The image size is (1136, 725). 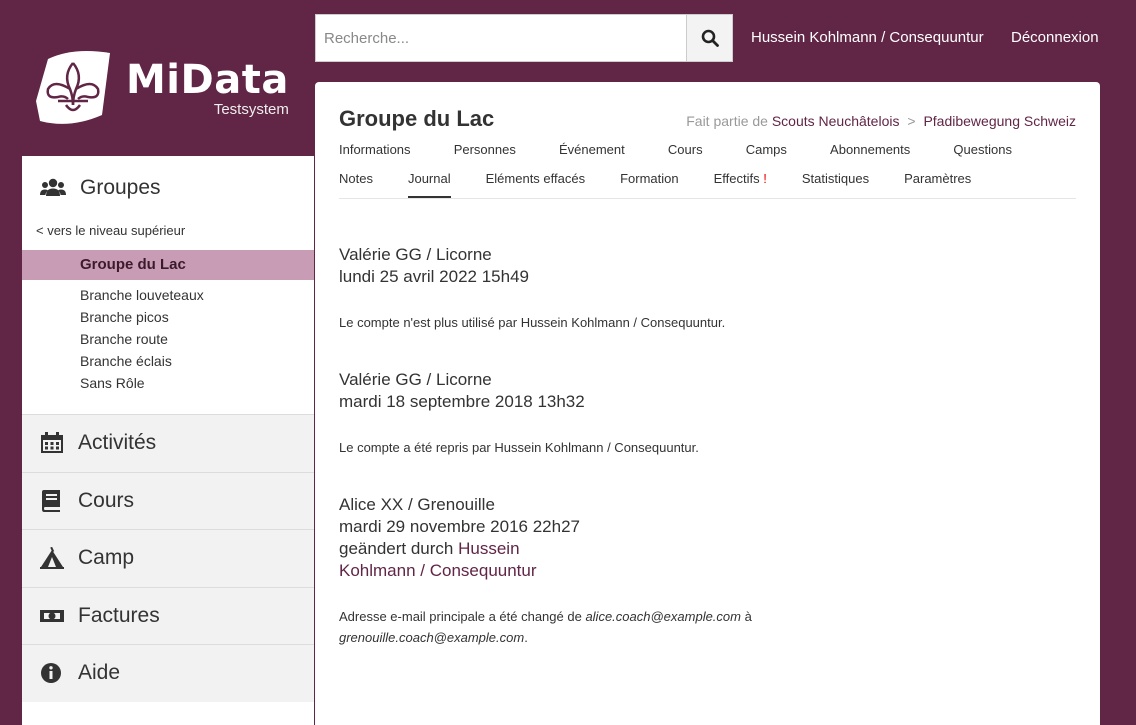 What do you see at coordinates (168, 339) in the screenshot?
I see `subnav-item: Branche route` at bounding box center [168, 339].